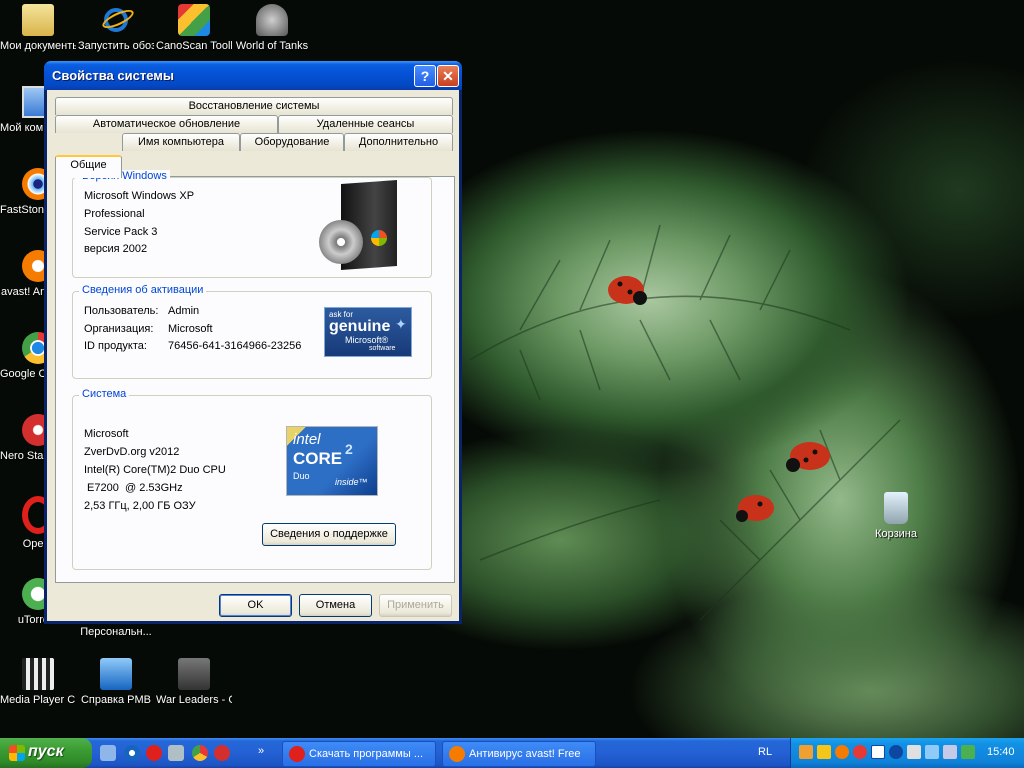  What do you see at coordinates (17, 753) in the screenshot?
I see `windows-flag-icon` at bounding box center [17, 753].